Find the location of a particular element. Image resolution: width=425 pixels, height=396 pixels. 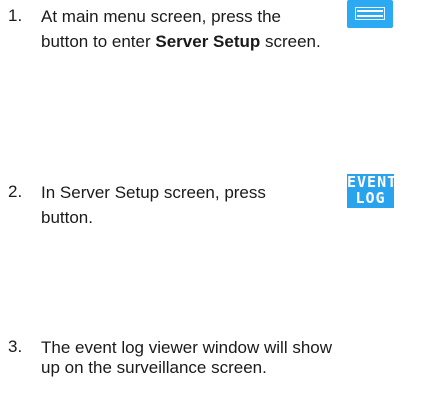

server-setup-icon is located at coordinates (370, 14).